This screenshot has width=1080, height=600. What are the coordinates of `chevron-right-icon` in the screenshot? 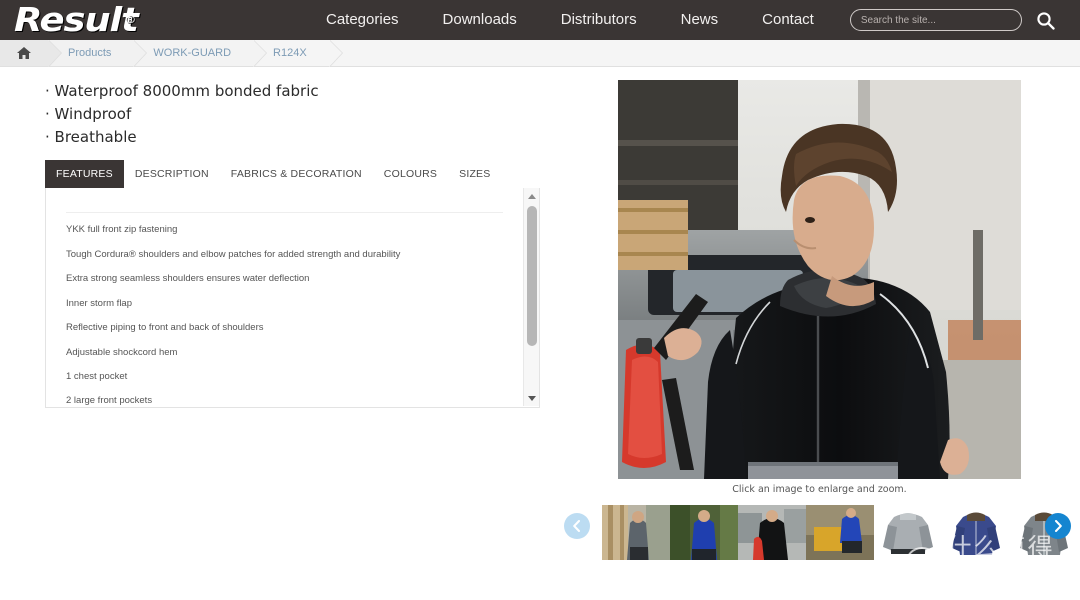 It's located at (1058, 526).